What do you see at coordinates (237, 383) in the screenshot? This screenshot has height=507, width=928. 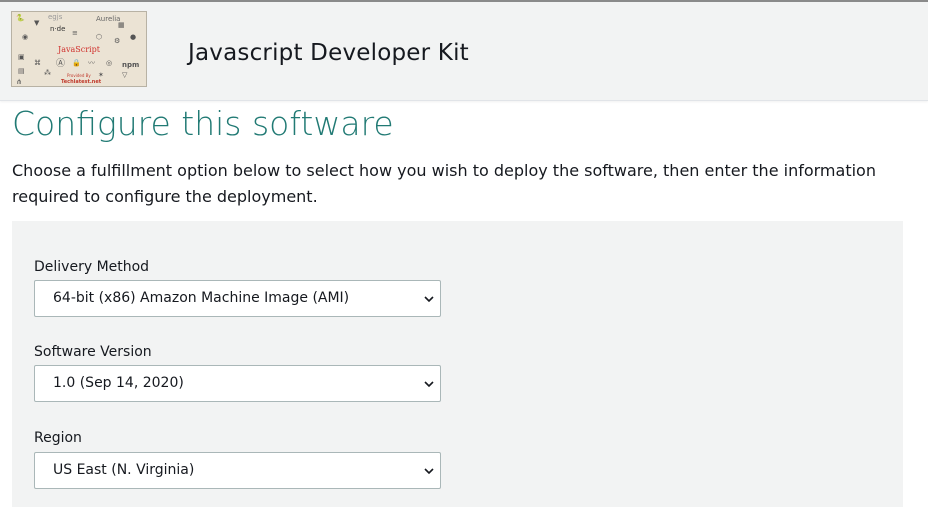 I see `software-version-select: 1.0 (Sep 14, 2020)` at bounding box center [237, 383].